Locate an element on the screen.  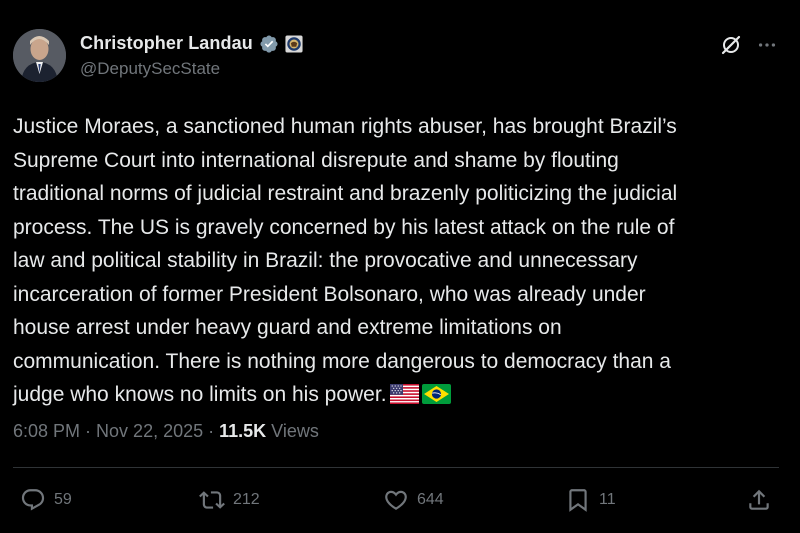
avatar-image is located at coordinates (39, 55).